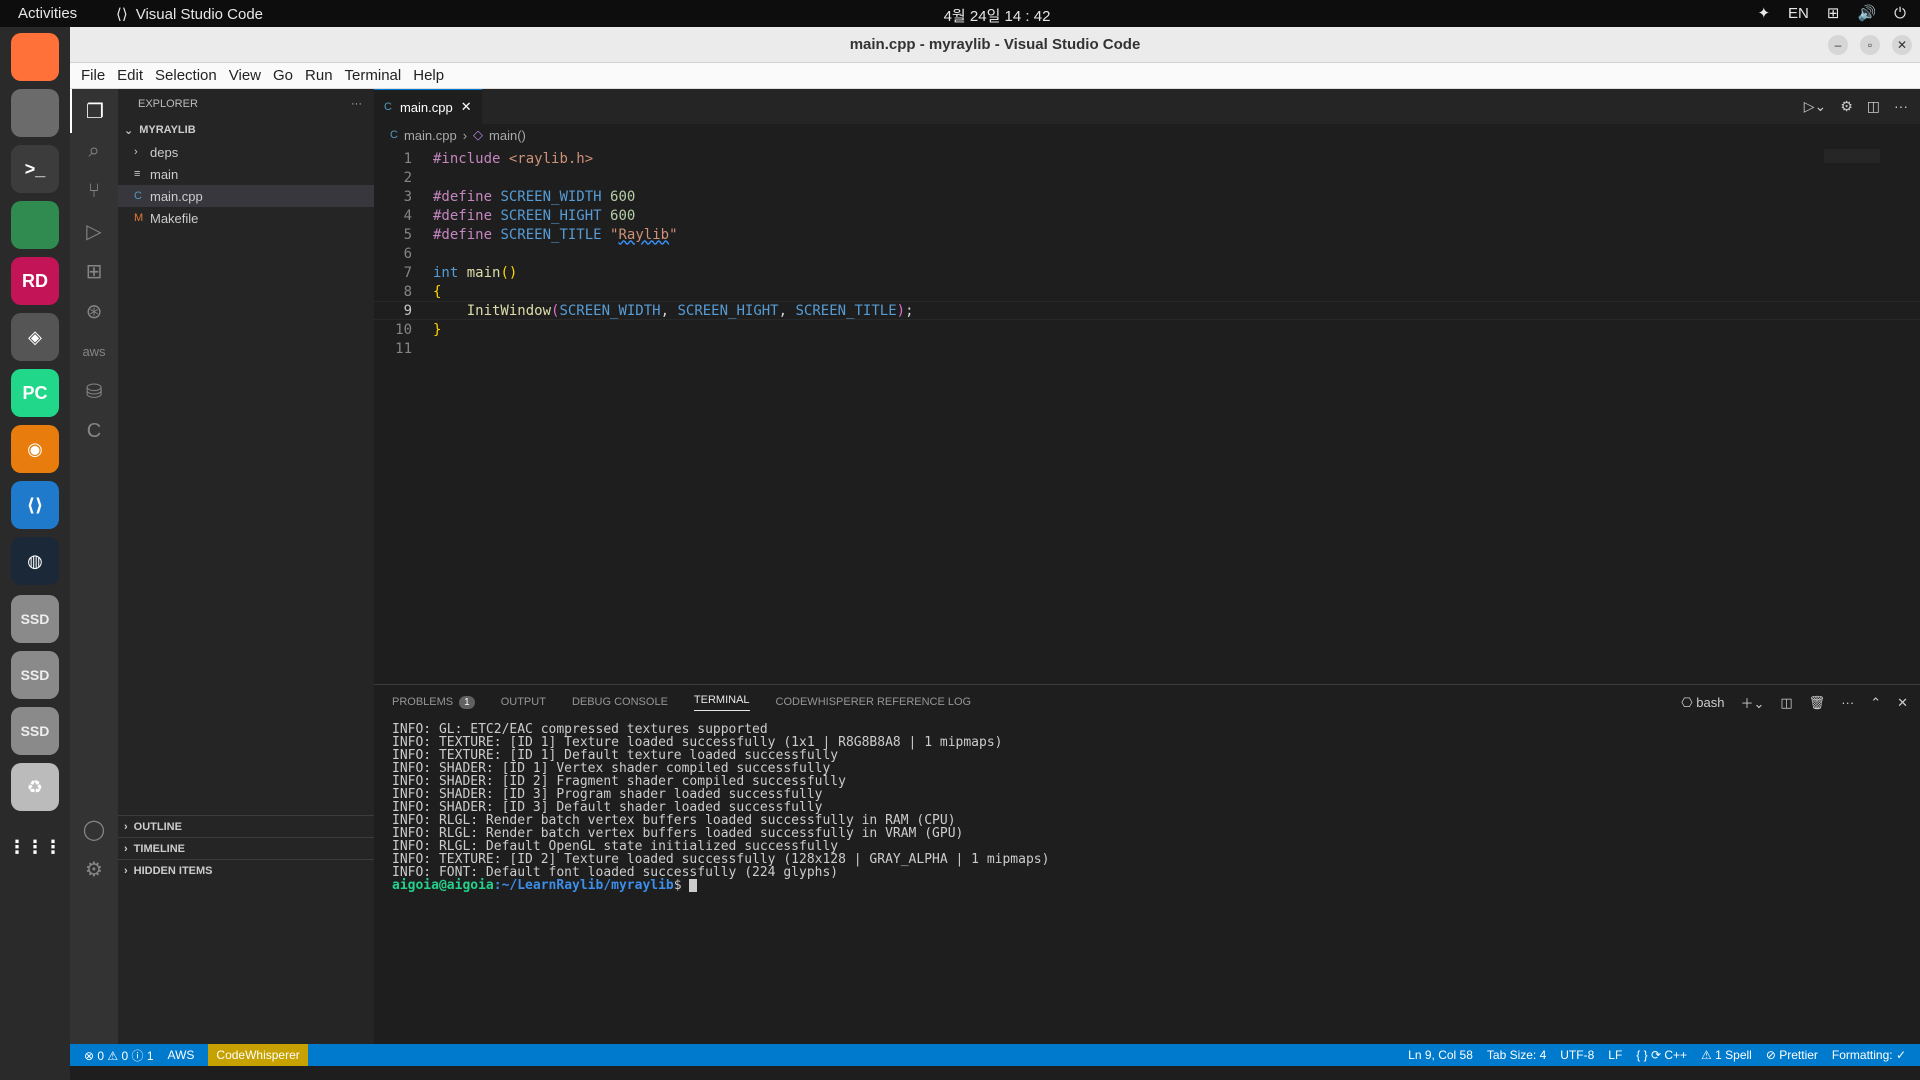 The width and height of the screenshot is (1920, 1080). Describe the element at coordinates (319, 75) in the screenshot. I see `menu-run: Run` at that location.